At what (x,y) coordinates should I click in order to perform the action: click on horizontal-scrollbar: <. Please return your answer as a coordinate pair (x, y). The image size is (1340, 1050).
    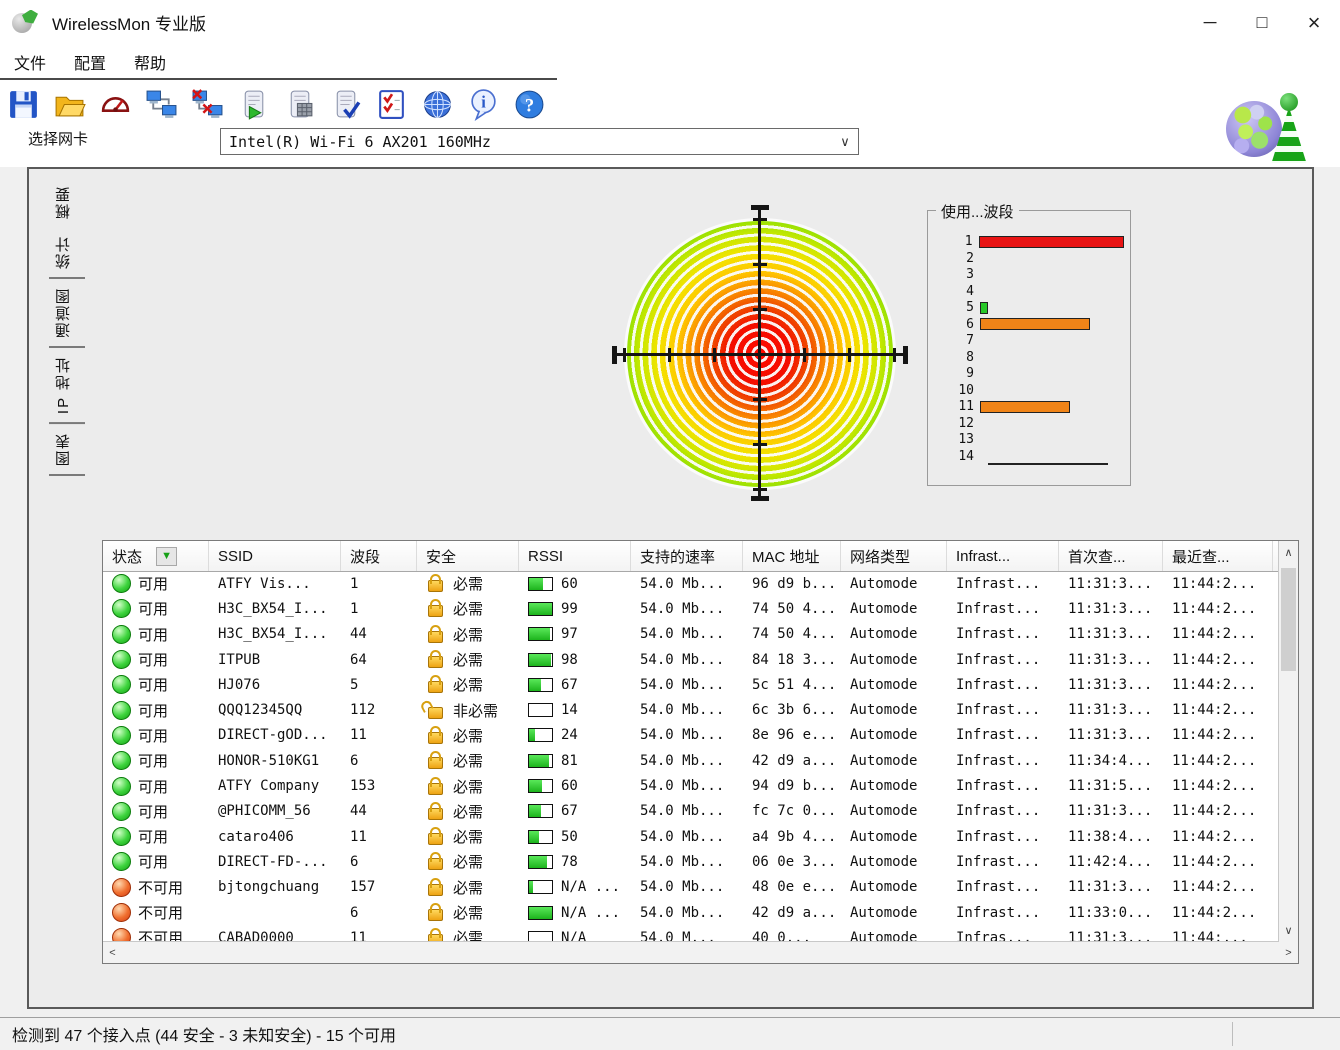
    Looking at the image, I should click on (691, 952).